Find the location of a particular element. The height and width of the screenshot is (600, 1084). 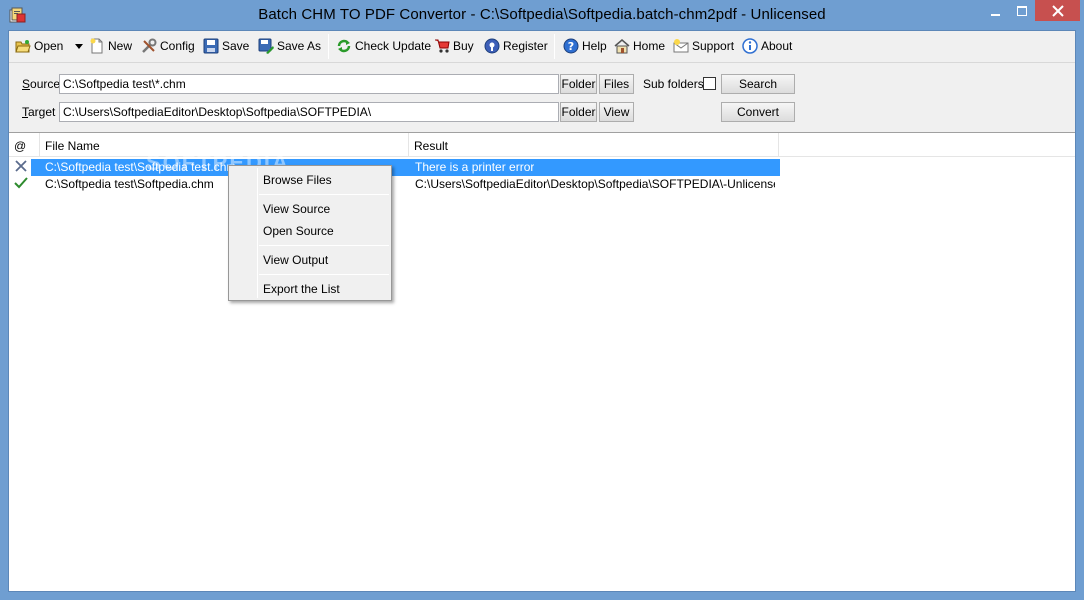

menu-item-browse-files: Browse Files is located at coordinates (310, 180).